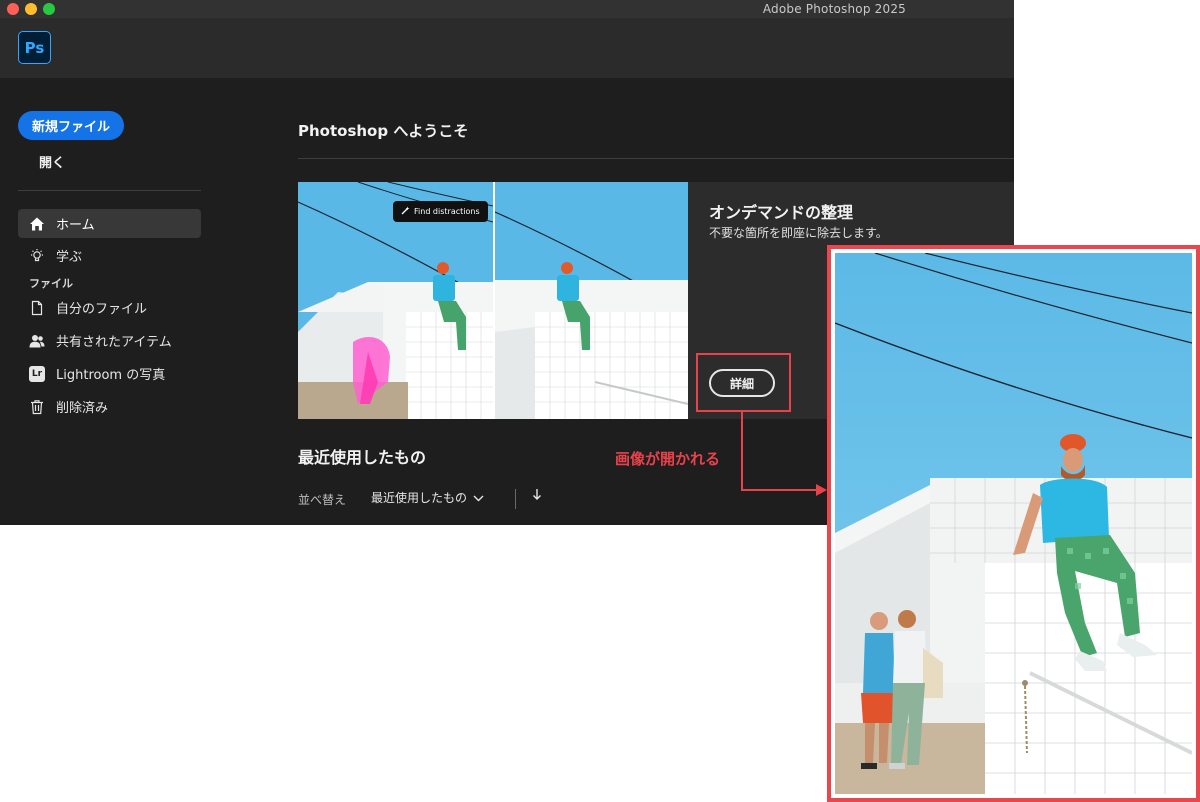 The image size is (1200, 802). Describe the element at coordinates (781, 212) in the screenshot. I see `promo-title: オンデマンドの整理` at that location.